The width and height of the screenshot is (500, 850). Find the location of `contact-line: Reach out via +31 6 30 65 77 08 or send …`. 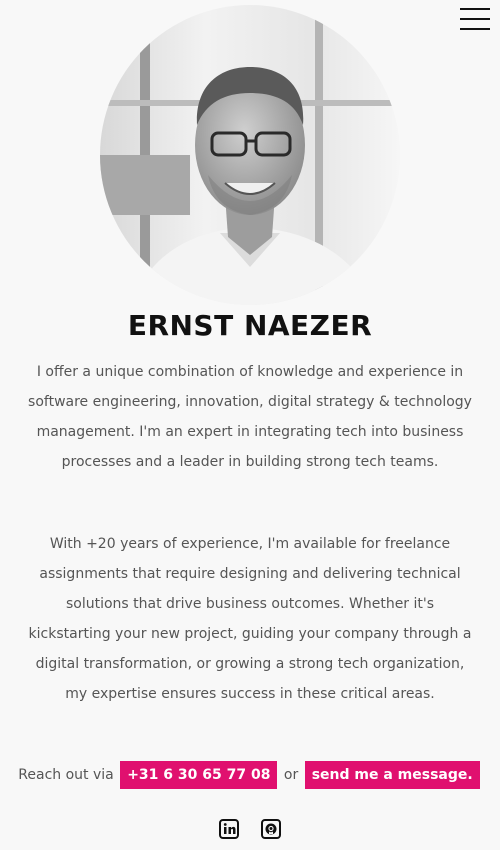

contact-line: Reach out via +31 6 30 65 77 08 or send … is located at coordinates (250, 775).